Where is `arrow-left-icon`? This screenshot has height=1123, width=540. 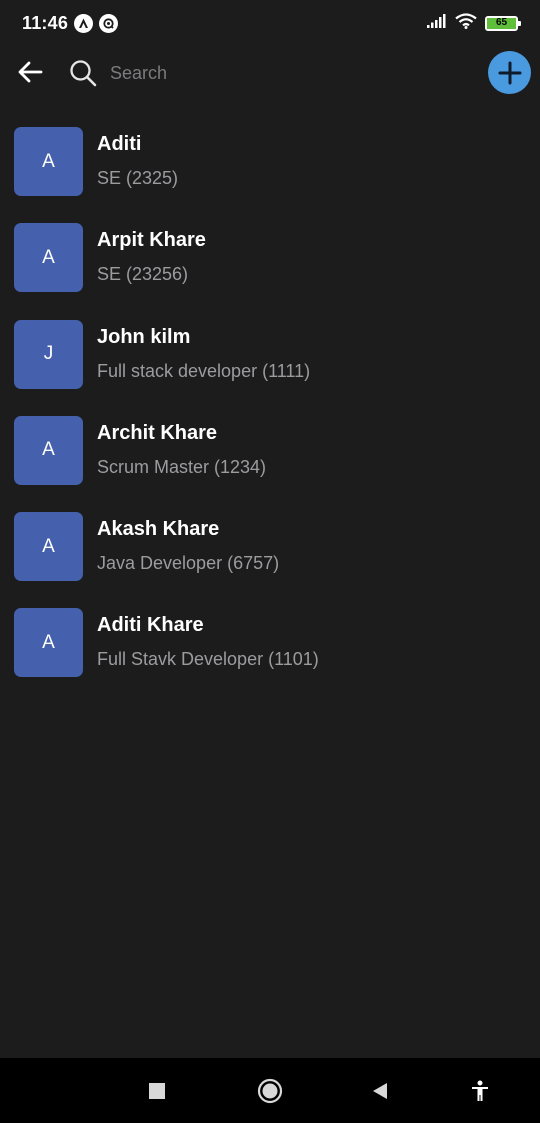 arrow-left-icon is located at coordinates (30, 72).